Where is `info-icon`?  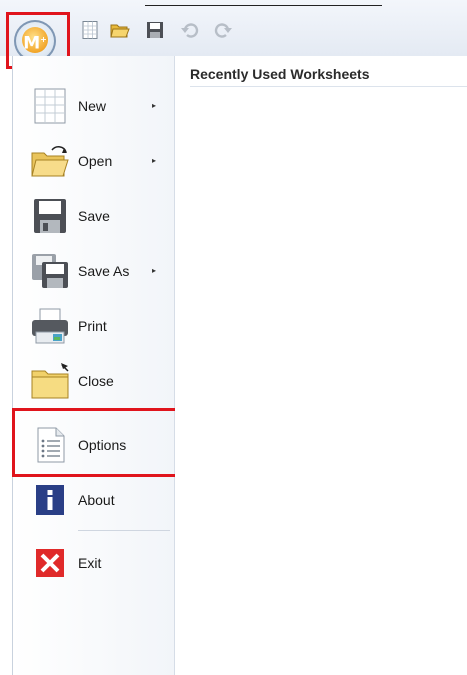
info-icon is located at coordinates (50, 500).